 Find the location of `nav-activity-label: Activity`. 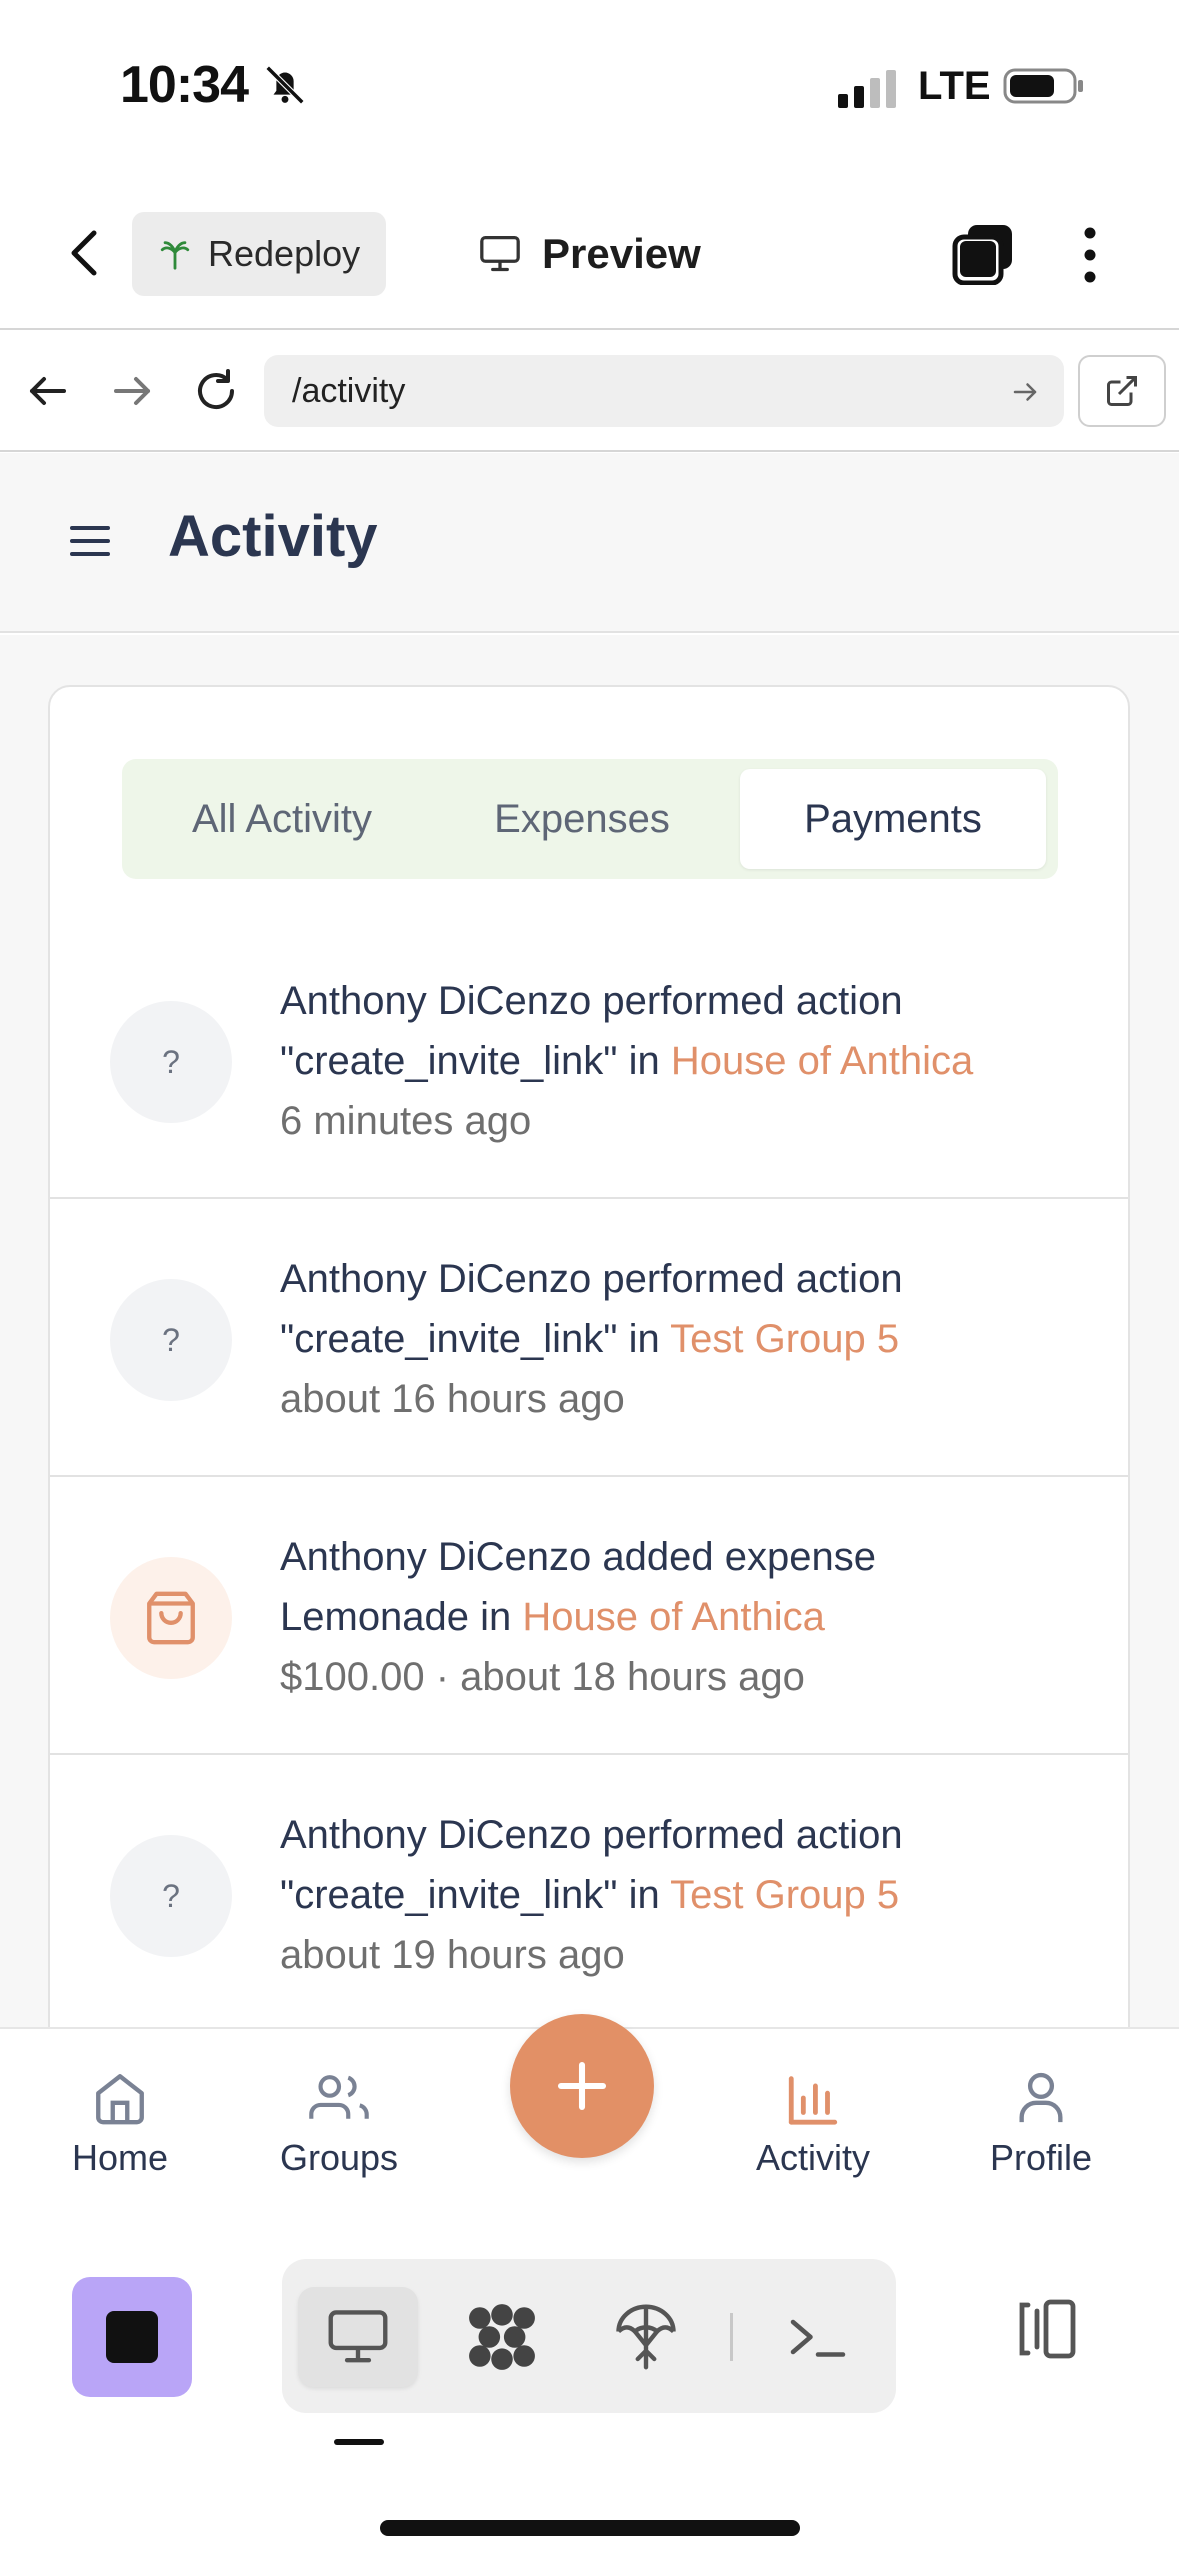

nav-activity-label: Activity is located at coordinates (813, 2157).